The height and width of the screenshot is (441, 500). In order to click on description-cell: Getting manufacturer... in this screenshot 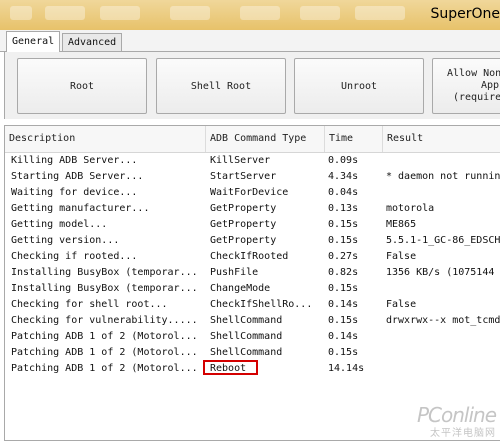, I will do `click(80, 208)`.